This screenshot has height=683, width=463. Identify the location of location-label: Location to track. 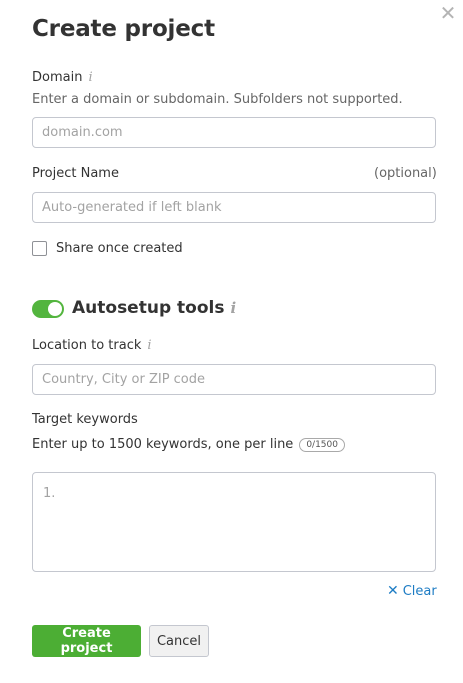
(87, 345).